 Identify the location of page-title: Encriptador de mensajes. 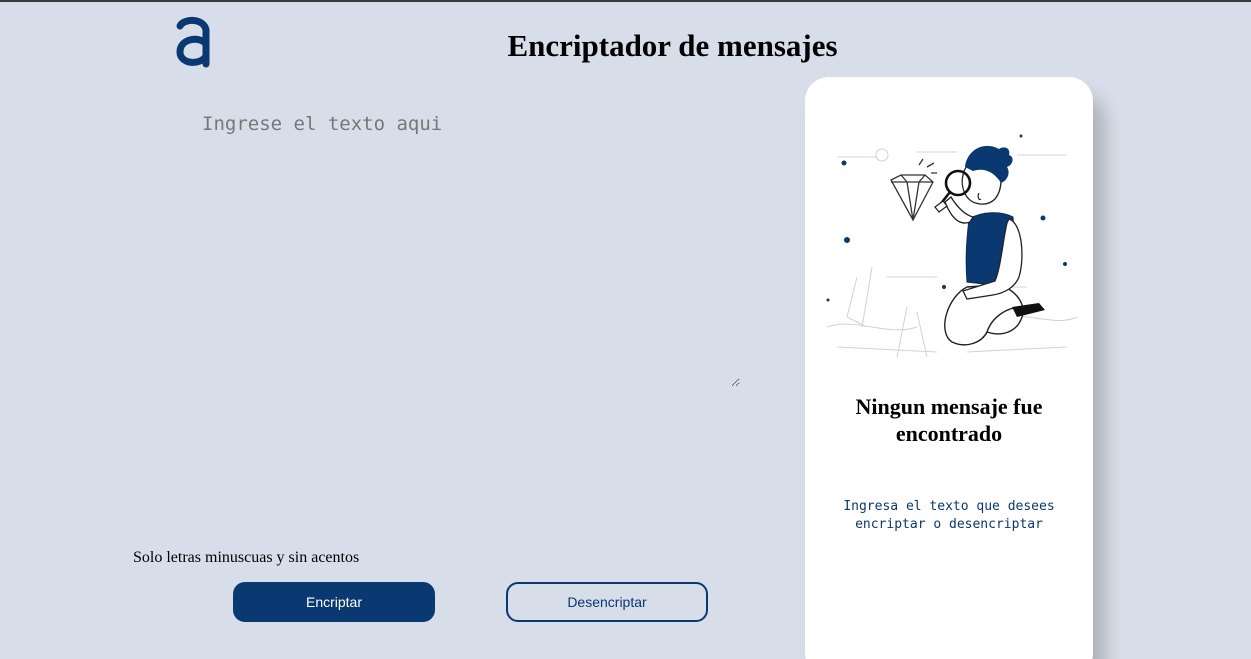
(672, 45).